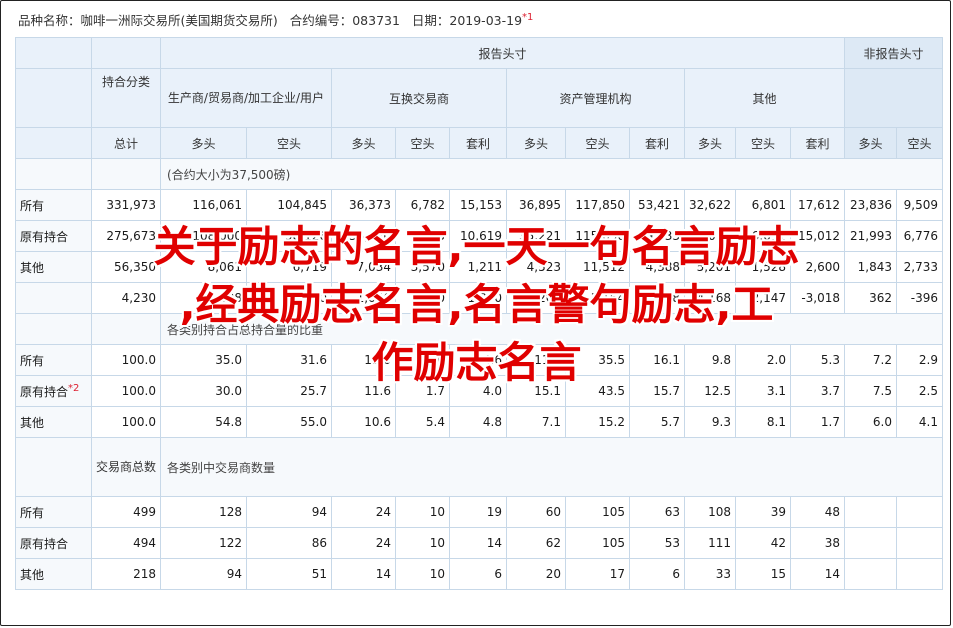 Image resolution: width=953 pixels, height=628 pixels. Describe the element at coordinates (478, 574) in the screenshot. I see `value-cell: 6` at that location.